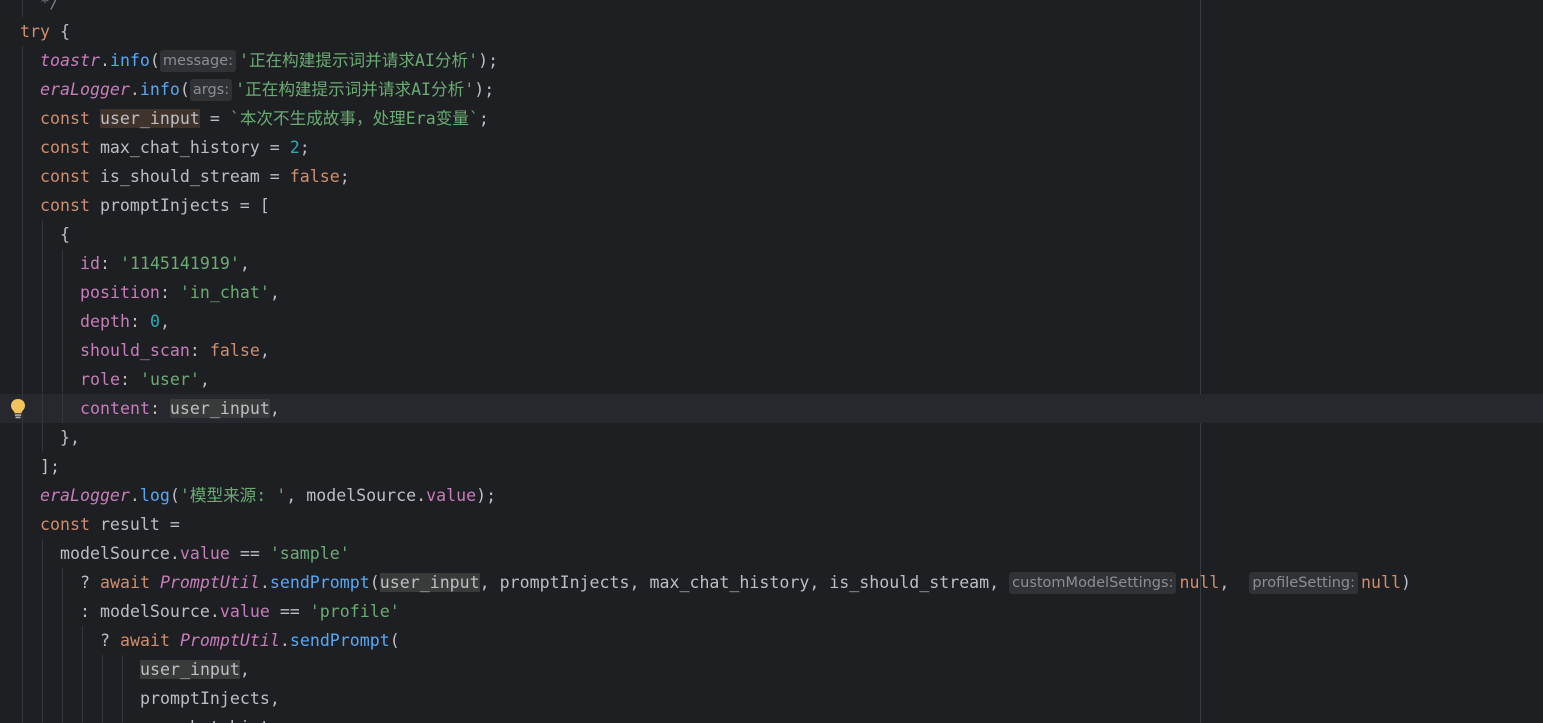 The width and height of the screenshot is (1543, 723). Describe the element at coordinates (150, 611) in the screenshot. I see `code-token: : modelSource.` at that location.